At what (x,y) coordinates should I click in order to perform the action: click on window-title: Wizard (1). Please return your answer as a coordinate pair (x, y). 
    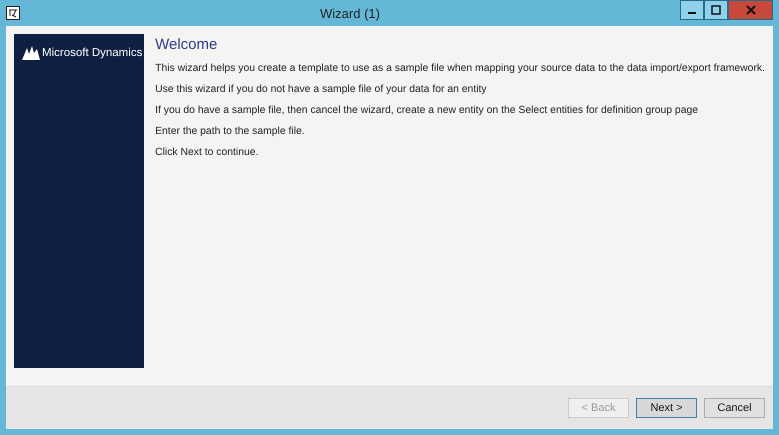
    Looking at the image, I should click on (350, 13).